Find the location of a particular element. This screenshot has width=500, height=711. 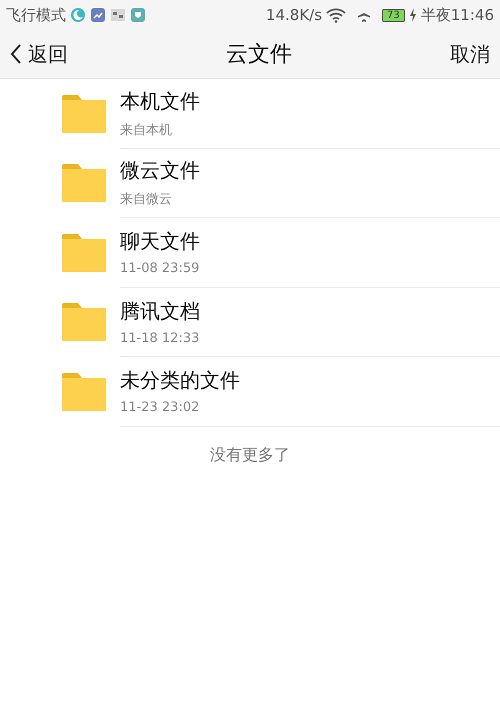

folder-item: 未分类的文件 11-23 23:02 is located at coordinates (250, 391).